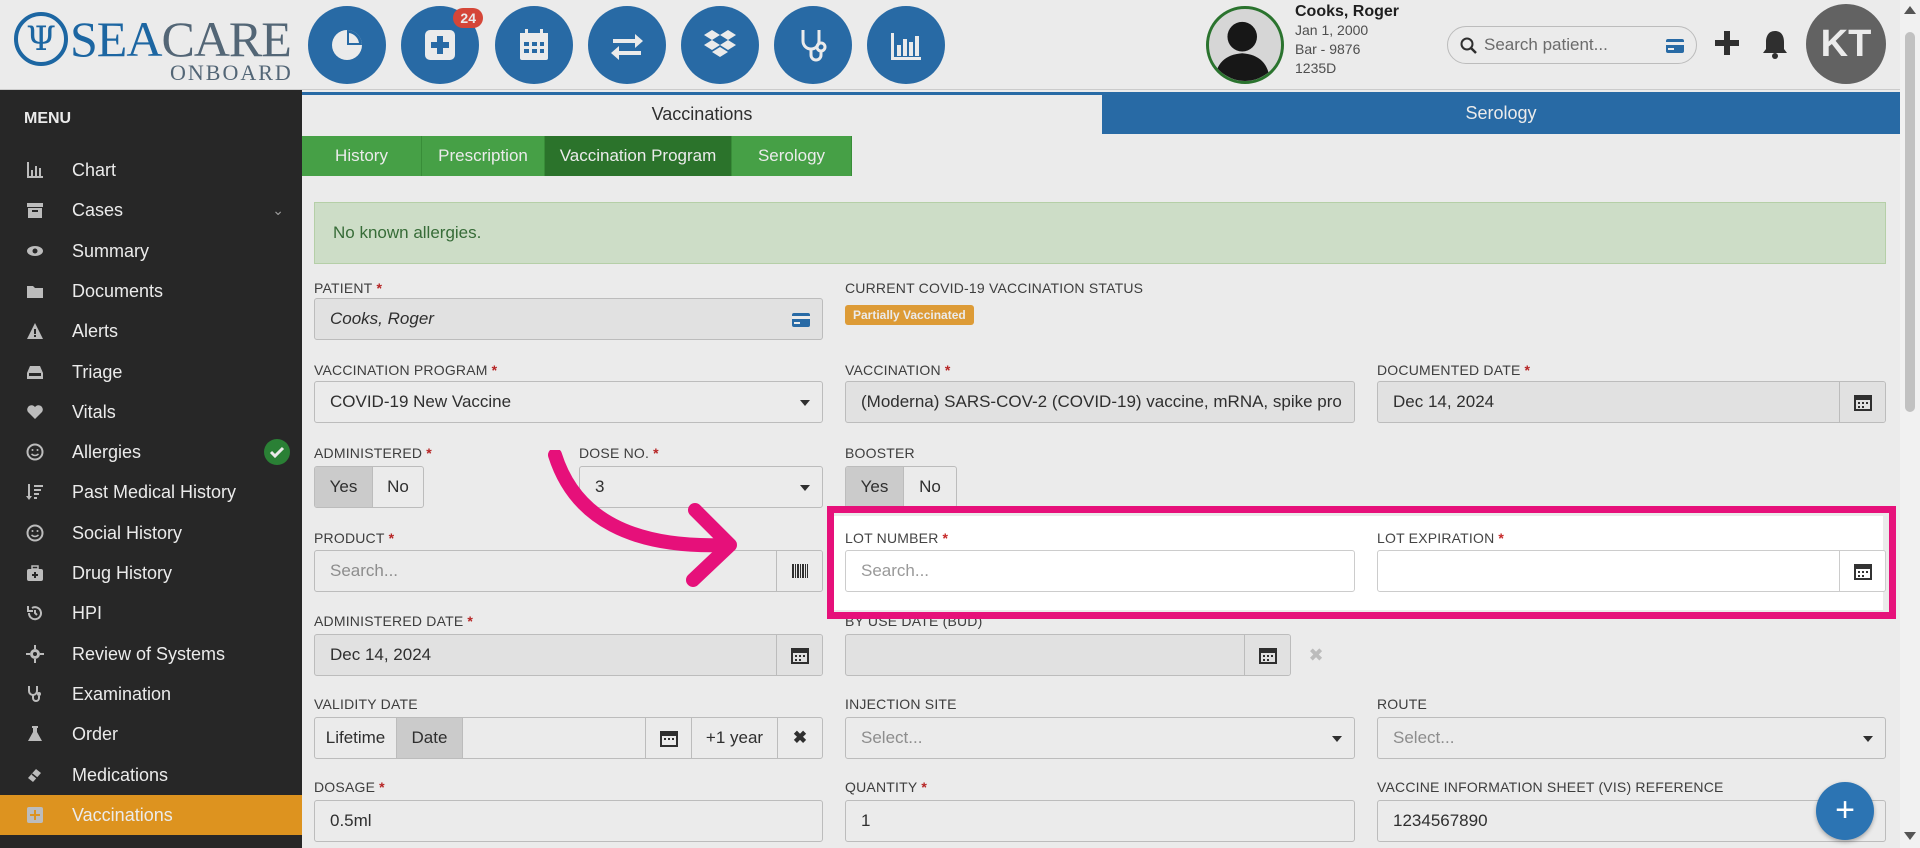 This screenshot has height=848, width=1920. Describe the element at coordinates (994, 288) in the screenshot. I see `status-label: CURRENT COVID-19 VACCINATION STATUS` at that location.